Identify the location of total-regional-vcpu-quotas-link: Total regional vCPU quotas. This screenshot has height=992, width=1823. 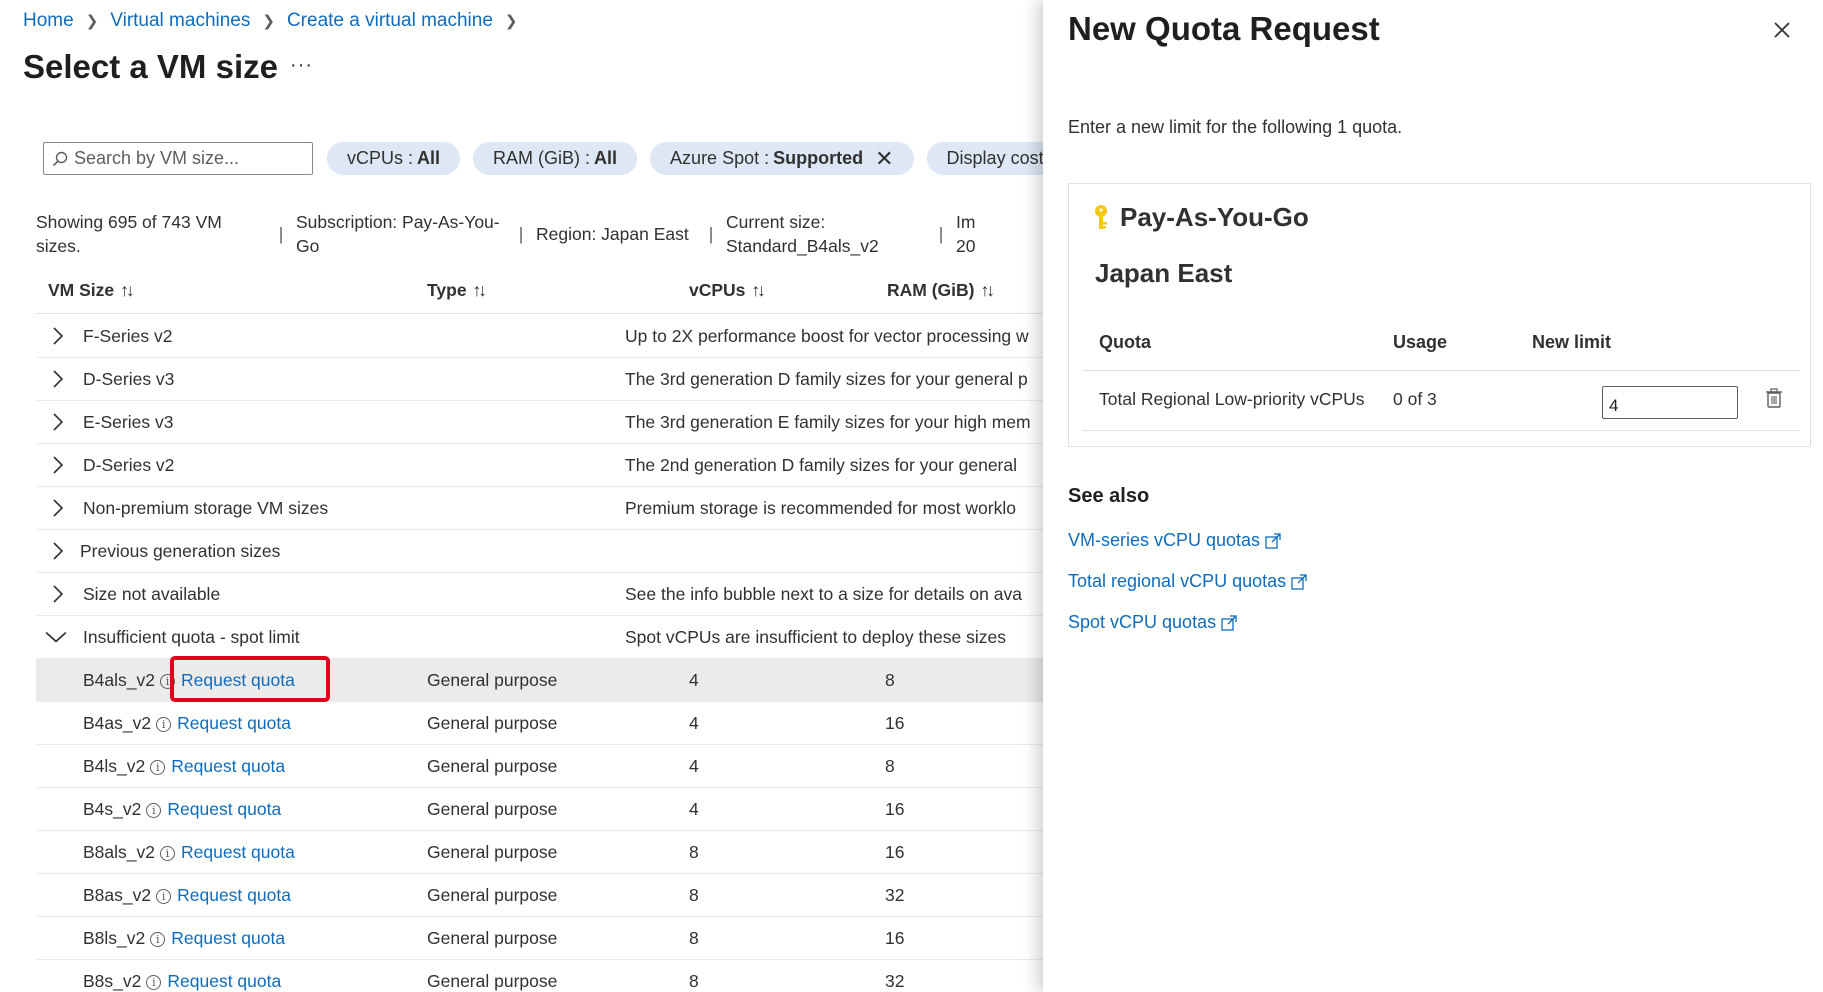
(1187, 581).